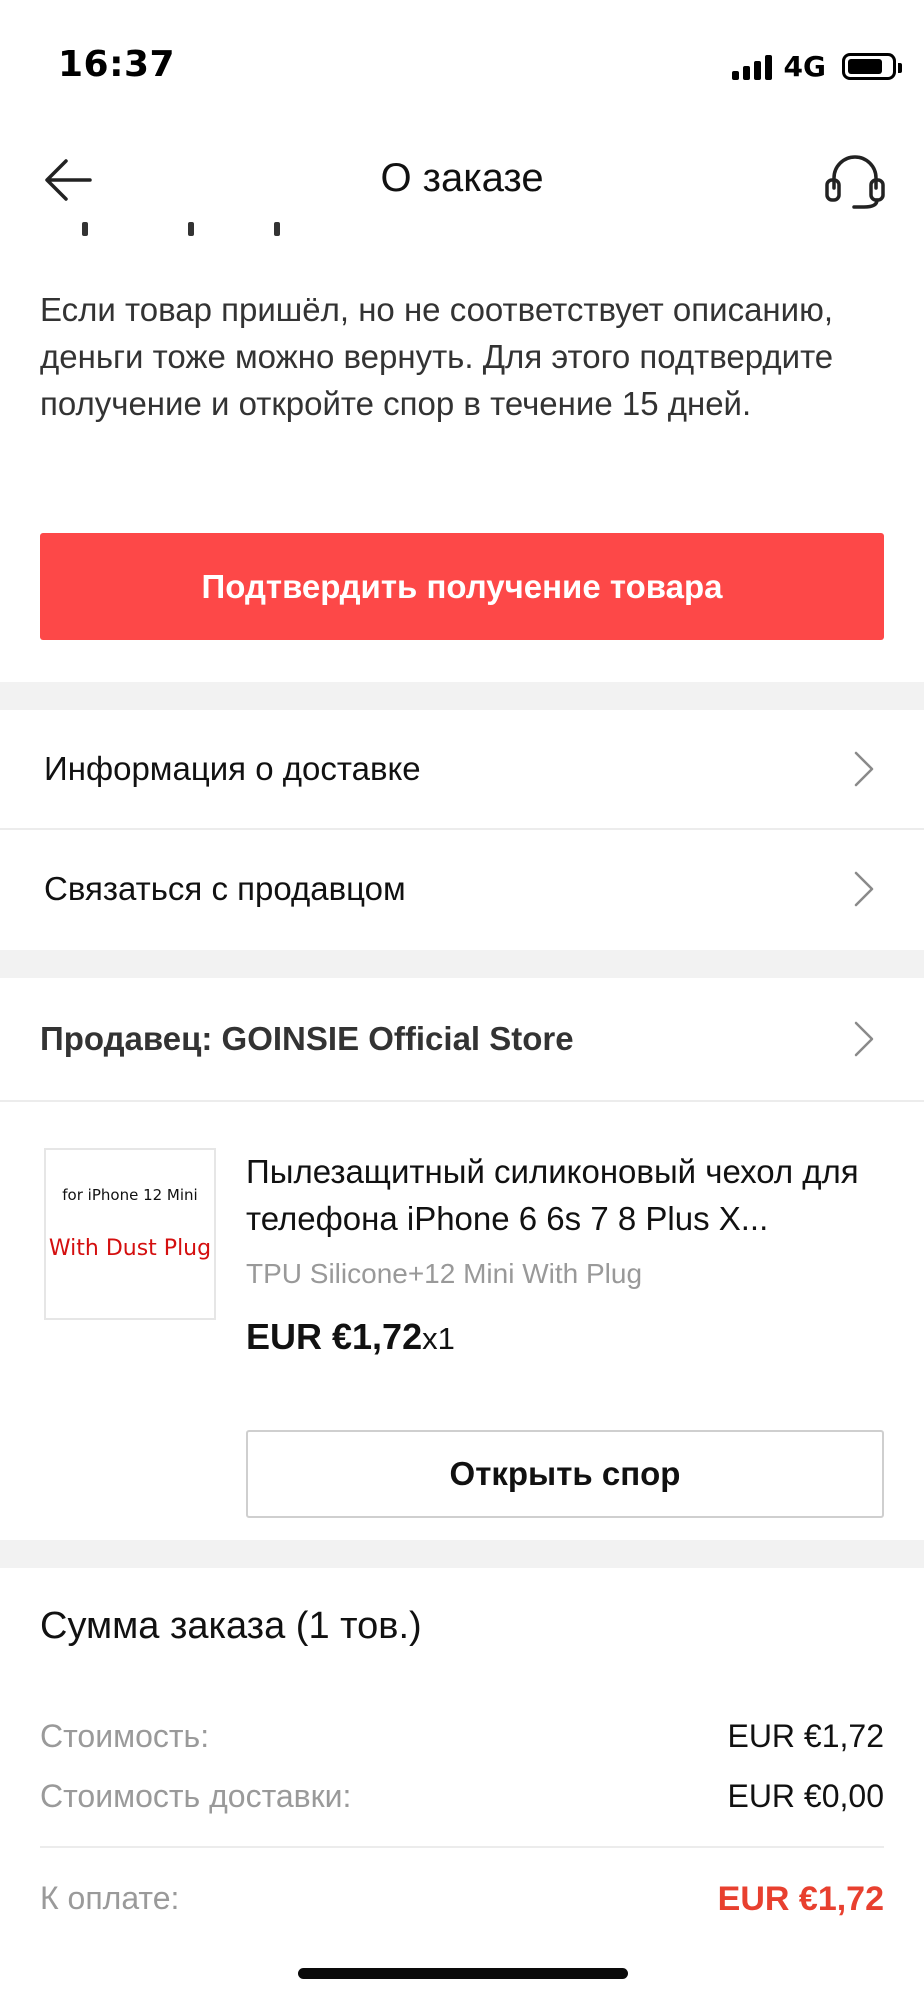  I want to click on confirm-receipt-button: Подтвердить получение товара, so click(462, 586).